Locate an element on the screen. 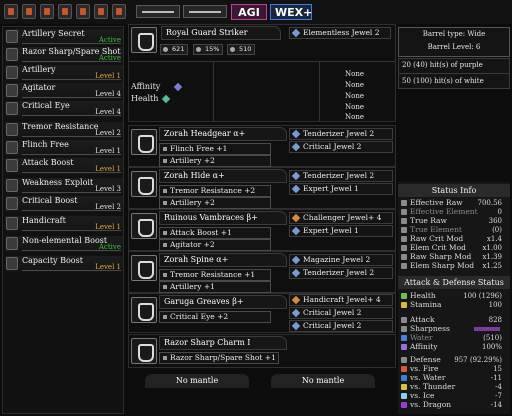 The image size is (512, 416). charm-name: Razor Sharp Charm I is located at coordinates (223, 343).